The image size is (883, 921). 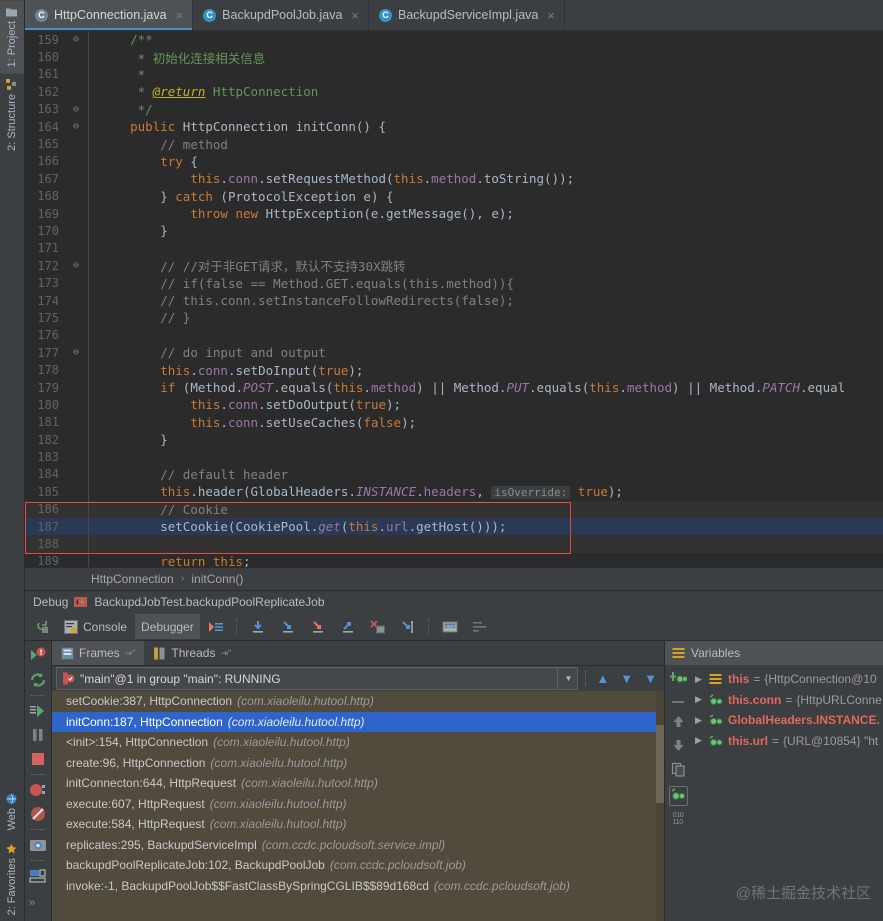 I want to click on breakpoint-alert-icon, so click(x=38, y=656).